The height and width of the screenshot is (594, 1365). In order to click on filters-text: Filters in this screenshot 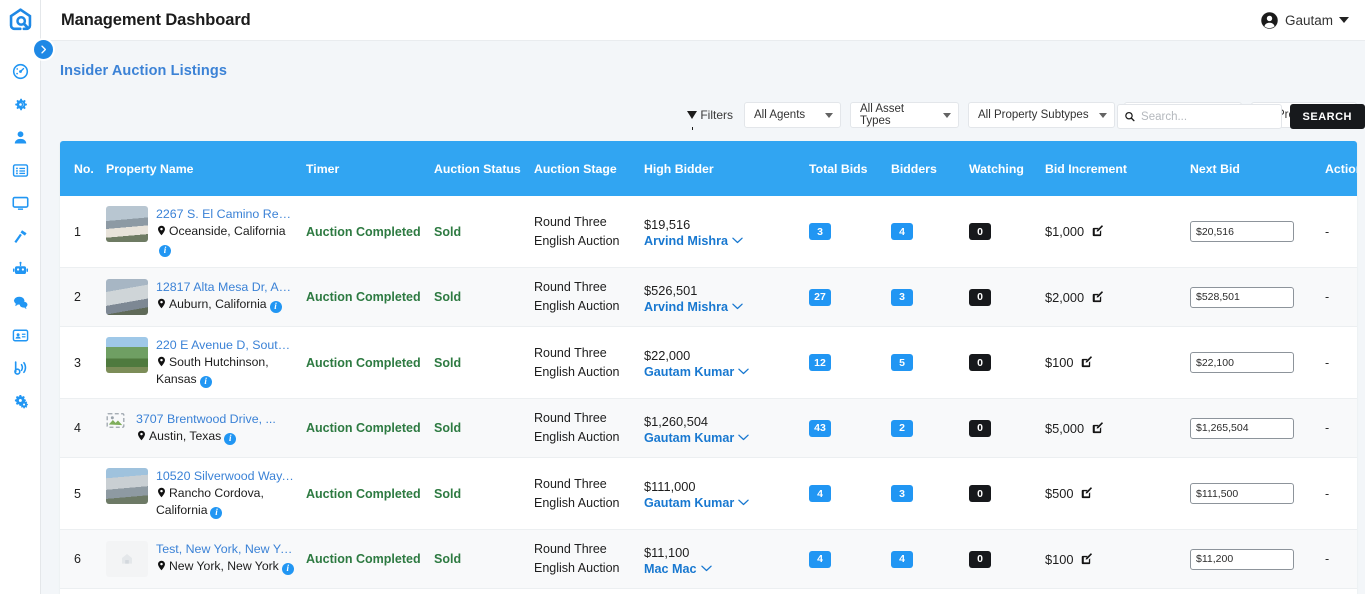, I will do `click(716, 115)`.